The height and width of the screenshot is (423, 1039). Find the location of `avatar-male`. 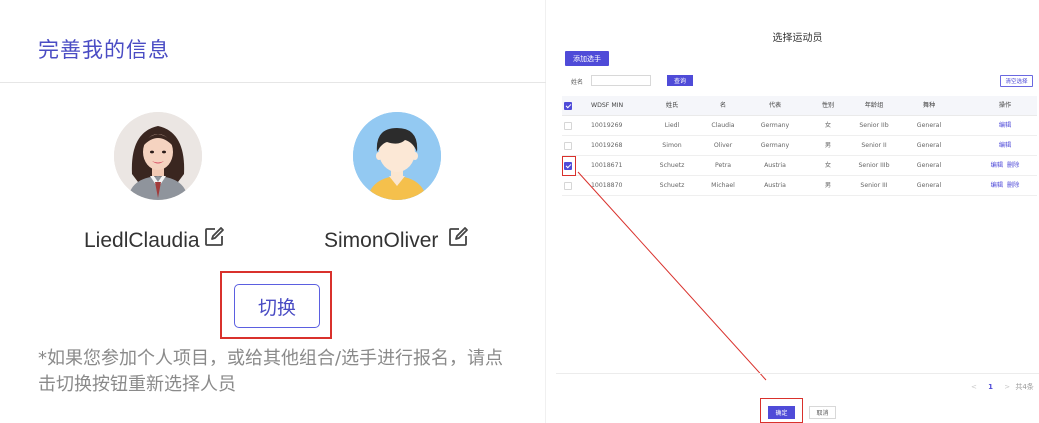

avatar-male is located at coordinates (397, 156).